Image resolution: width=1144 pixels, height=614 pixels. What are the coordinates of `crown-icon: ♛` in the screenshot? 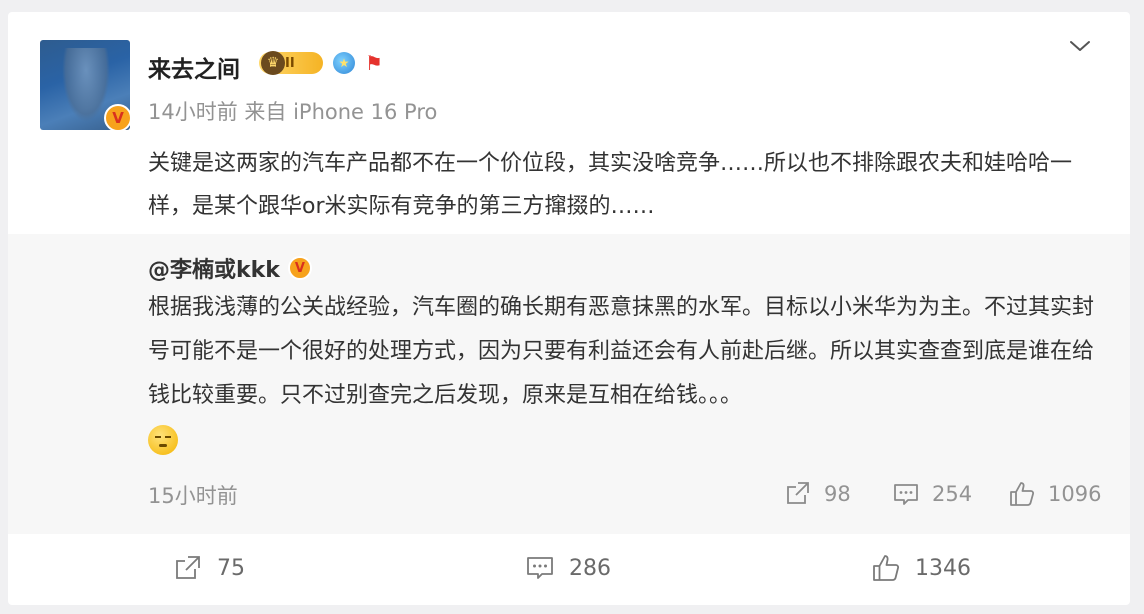 It's located at (273, 63).